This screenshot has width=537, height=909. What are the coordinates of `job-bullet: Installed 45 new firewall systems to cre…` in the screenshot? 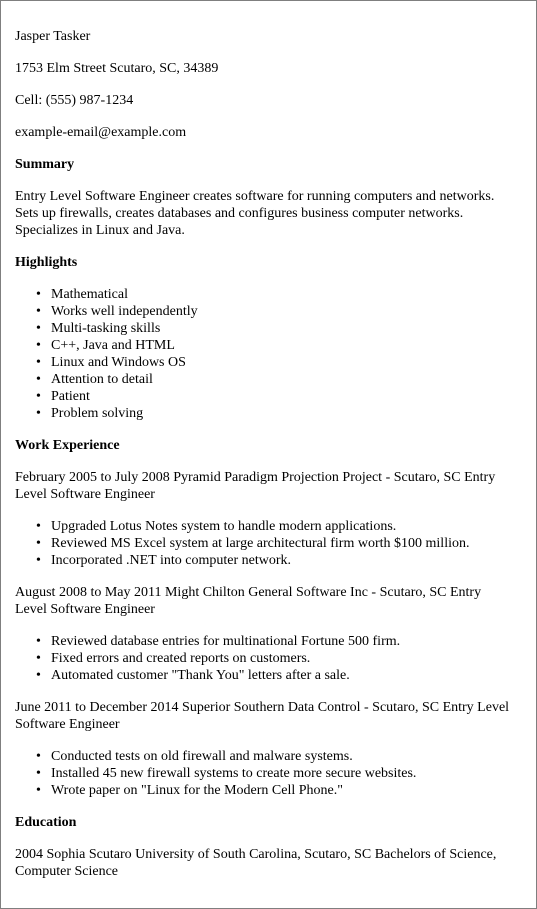 It's located at (278, 773).